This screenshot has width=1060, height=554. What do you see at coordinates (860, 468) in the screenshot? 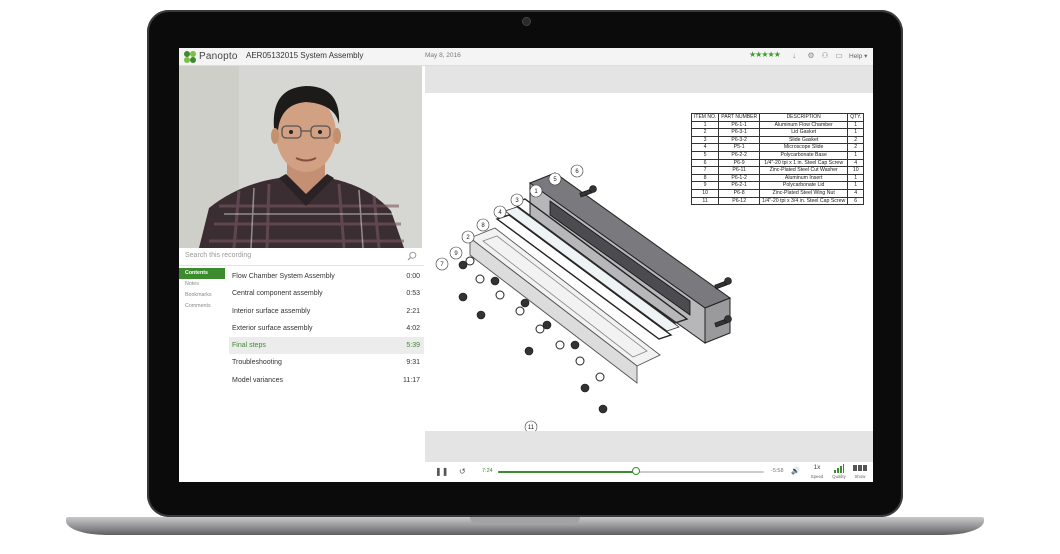
I see `layout-icon` at bounding box center [860, 468].